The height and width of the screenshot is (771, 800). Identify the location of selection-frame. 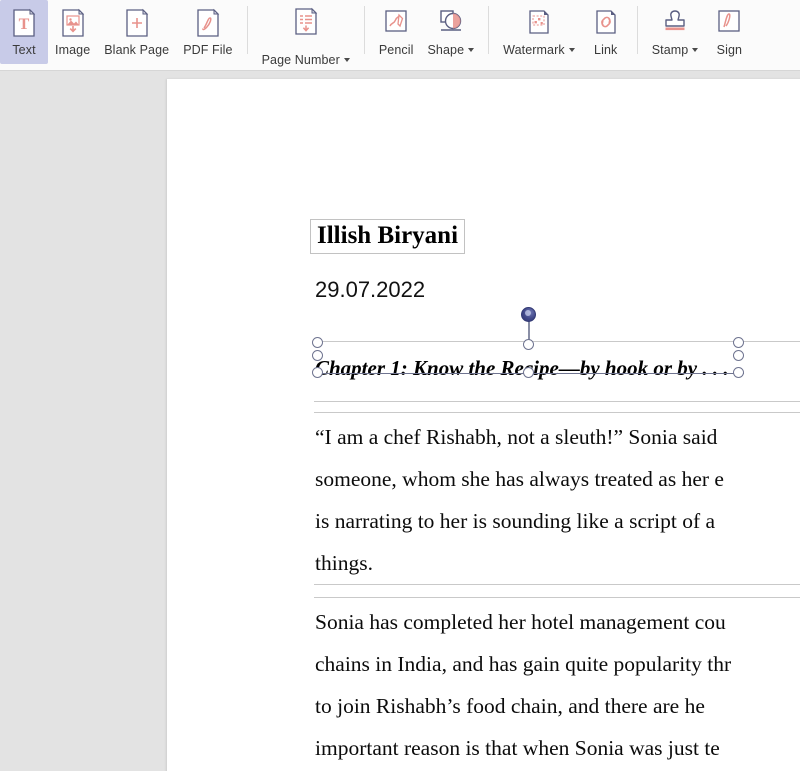
(528, 342).